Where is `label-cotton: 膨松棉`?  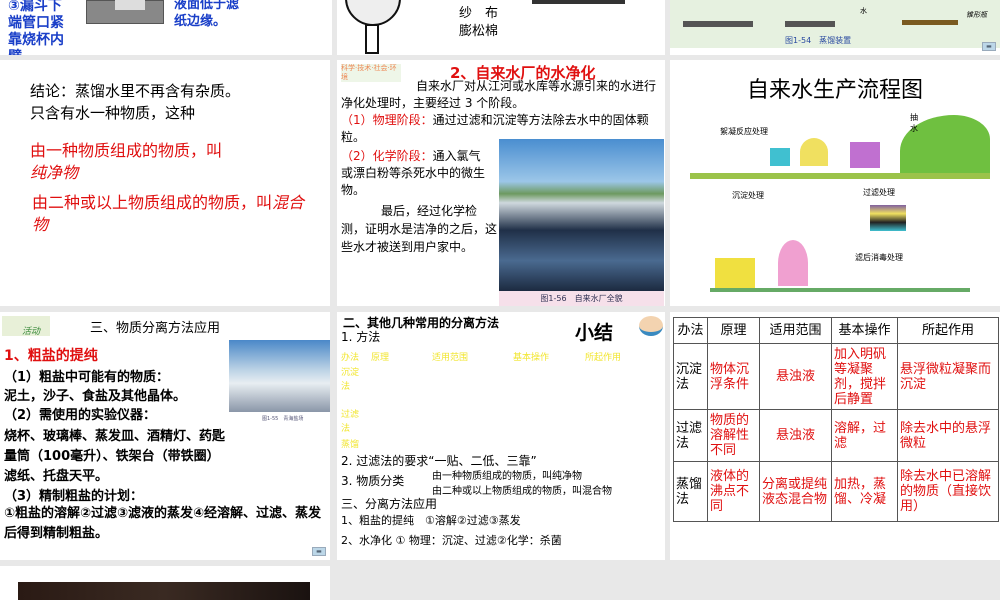 label-cotton: 膨松棉 is located at coordinates (479, 31).